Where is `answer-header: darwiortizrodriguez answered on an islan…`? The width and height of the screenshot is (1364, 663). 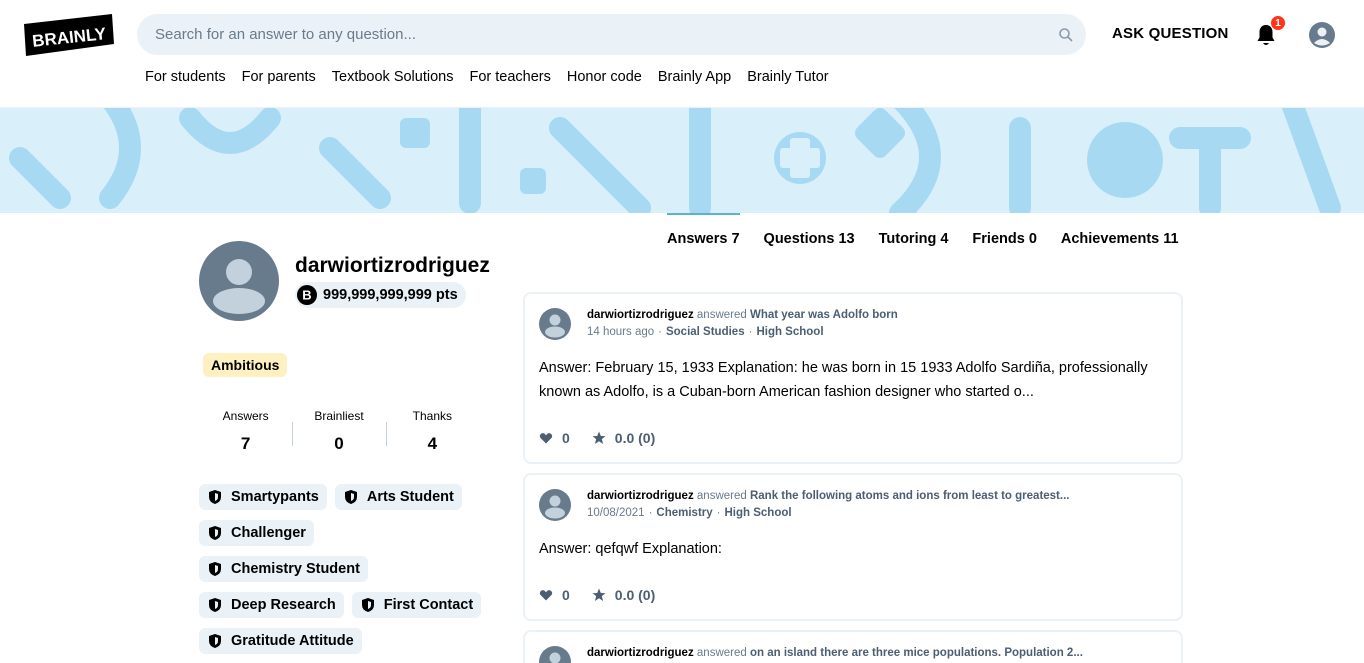
answer-header: darwiortizrodriguez answered on an islan… is located at coordinates (835, 653).